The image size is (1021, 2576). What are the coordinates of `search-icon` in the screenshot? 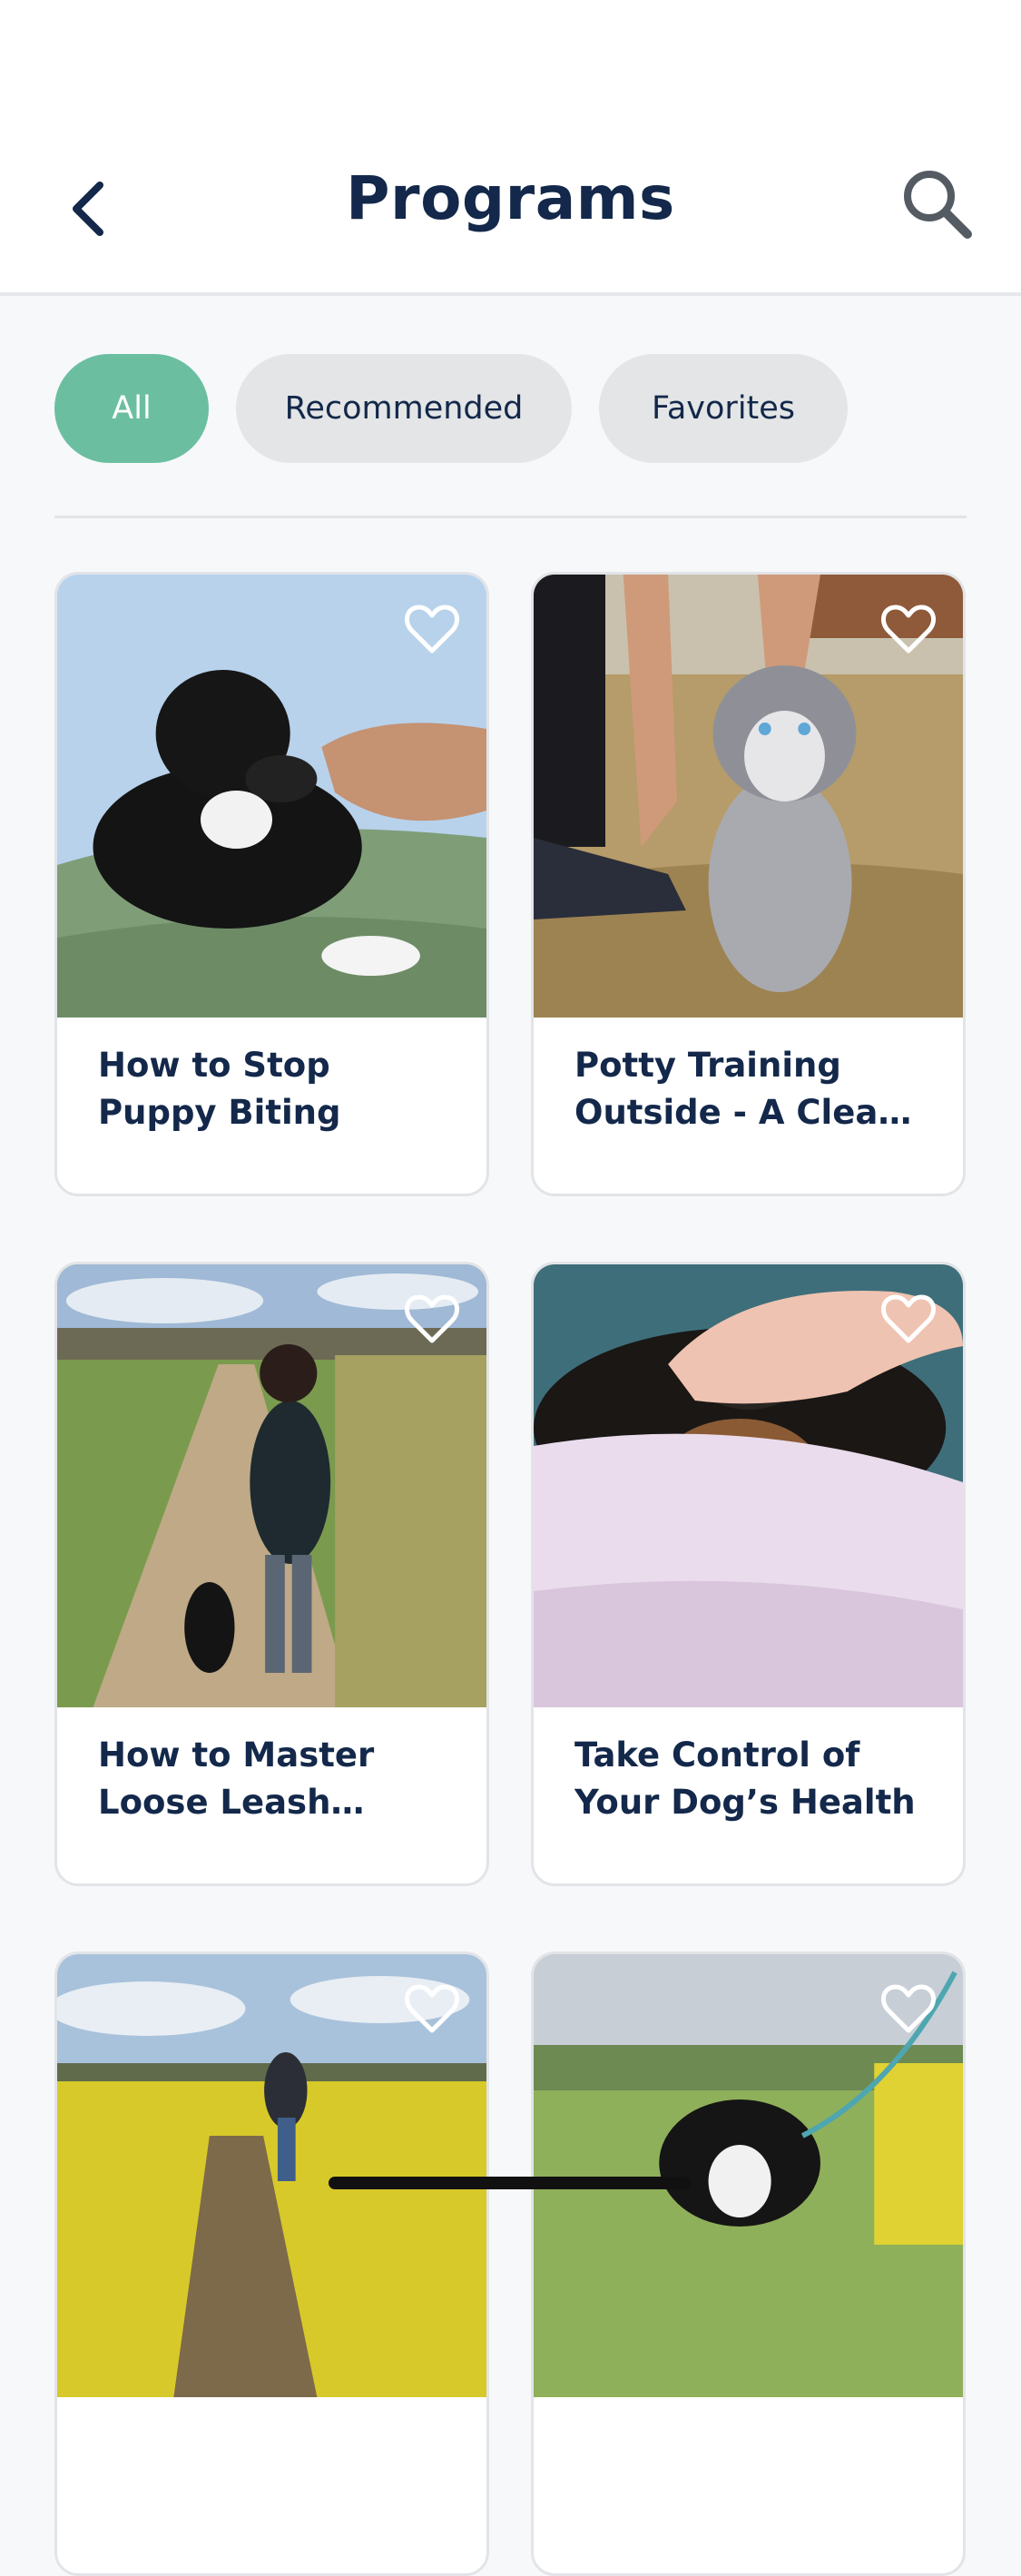 It's located at (938, 205).